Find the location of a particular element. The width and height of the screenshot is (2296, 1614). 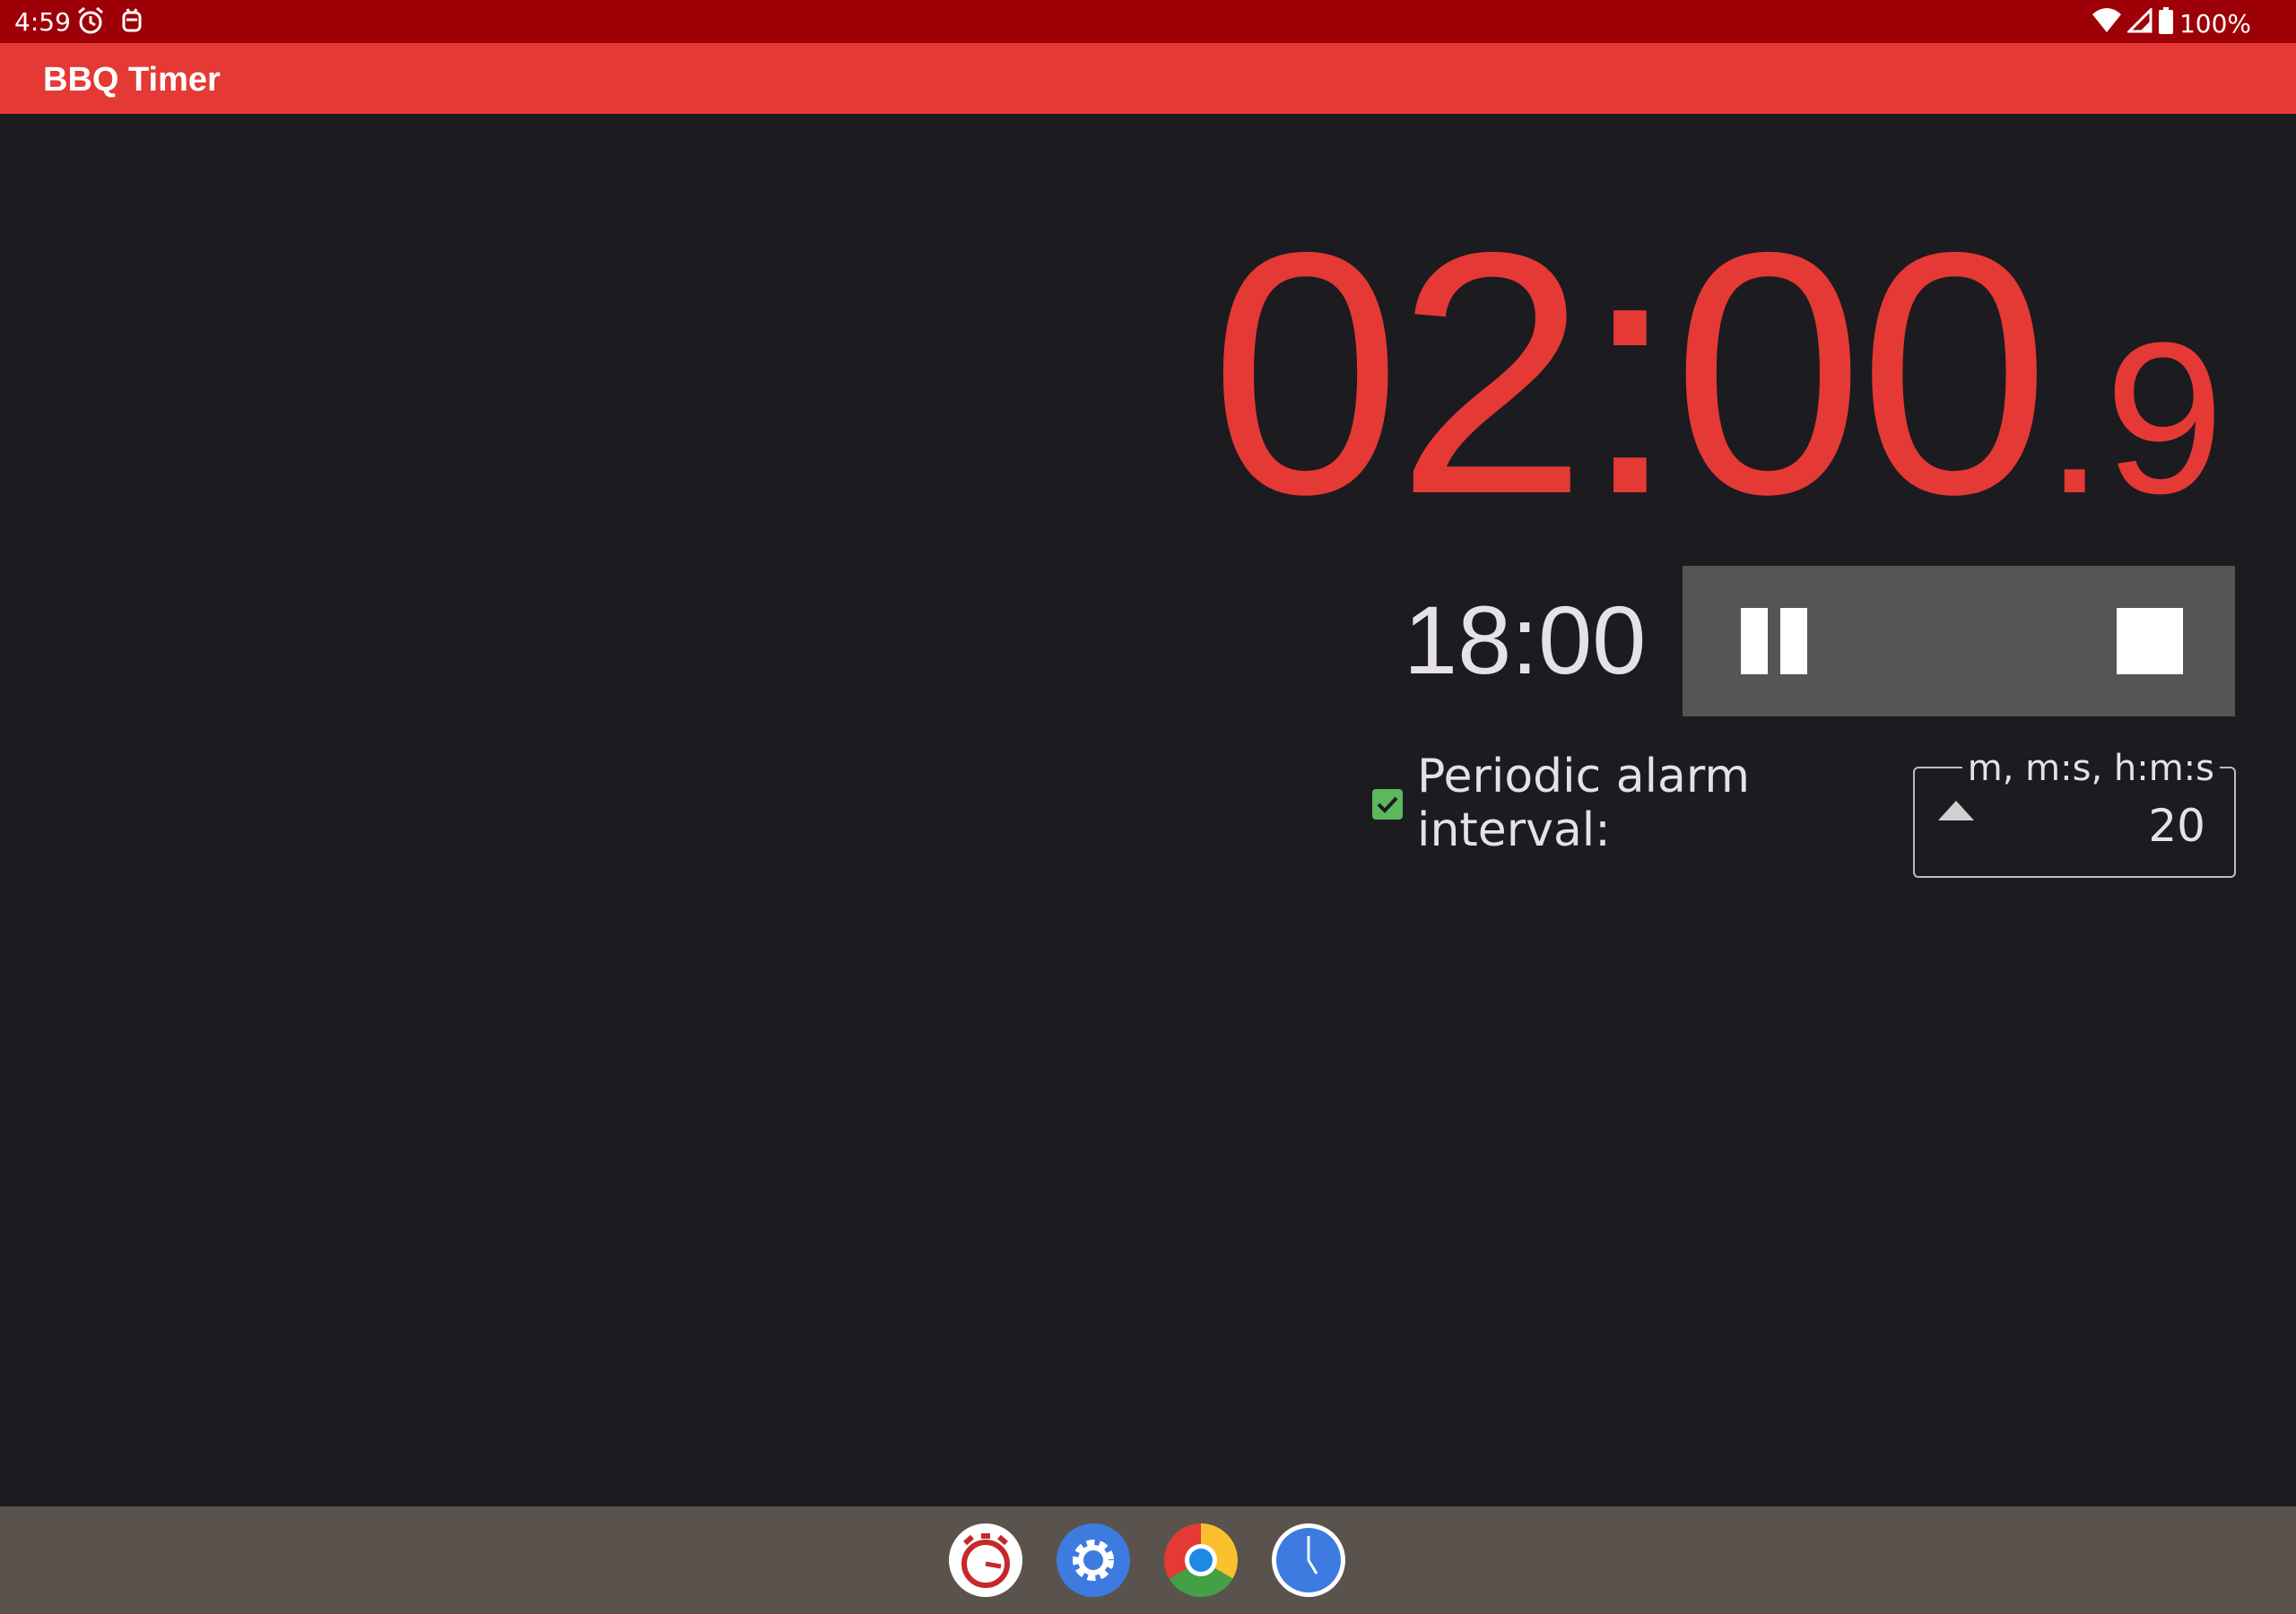

alarm-icon is located at coordinates (90, 23).